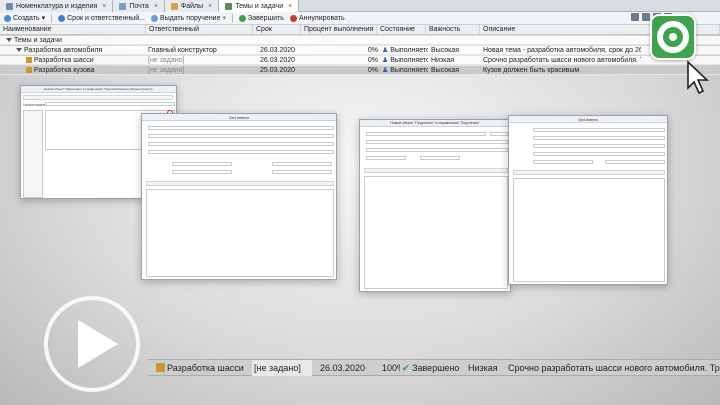 This screenshot has height=405, width=720. Describe the element at coordinates (192, 6) in the screenshot. I see `tab-2: Файлы ×` at that location.